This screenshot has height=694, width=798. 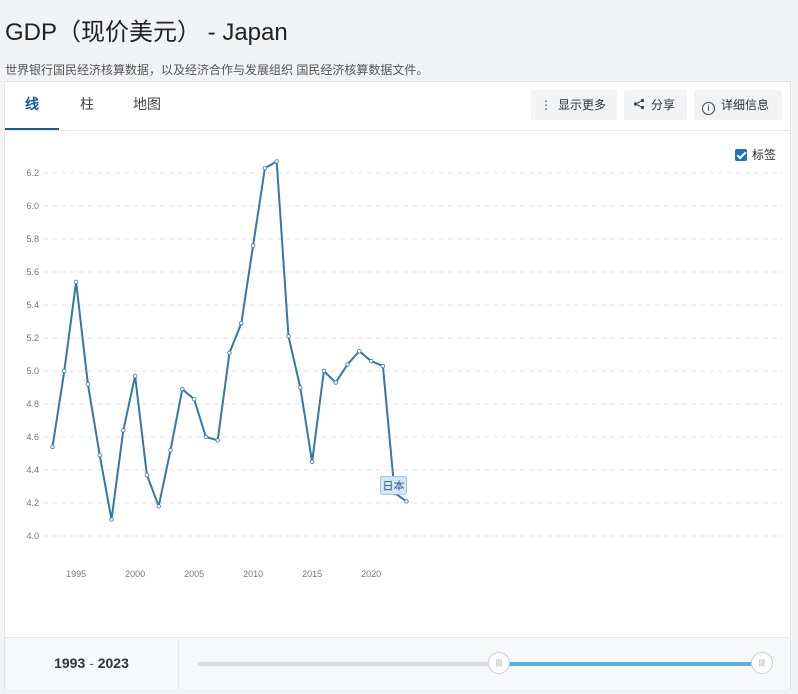 What do you see at coordinates (32, 470) in the screenshot?
I see `y-tick-label: 4.4` at bounding box center [32, 470].